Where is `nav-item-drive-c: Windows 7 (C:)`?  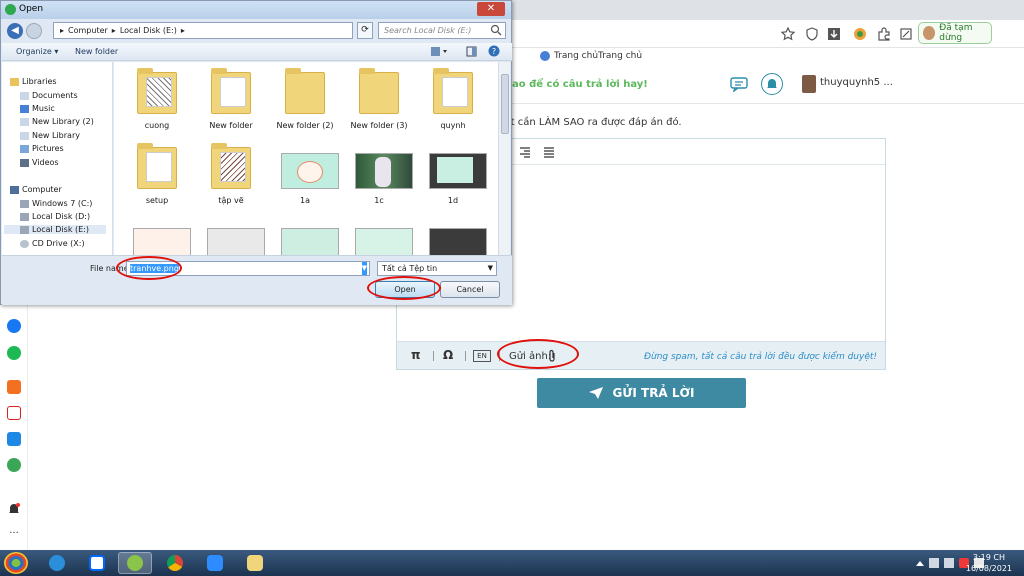
nav-item-drive-c: Windows 7 (C:) is located at coordinates (56, 203).